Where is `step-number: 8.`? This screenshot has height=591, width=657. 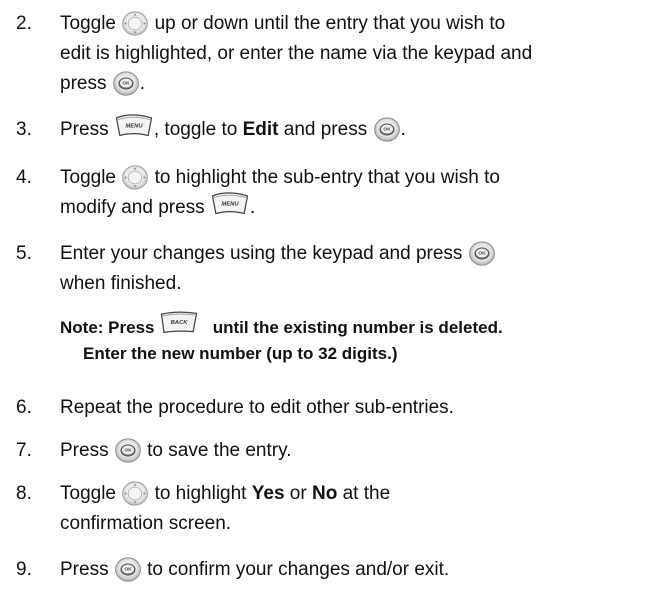
step-number: 8. is located at coordinates (24, 493).